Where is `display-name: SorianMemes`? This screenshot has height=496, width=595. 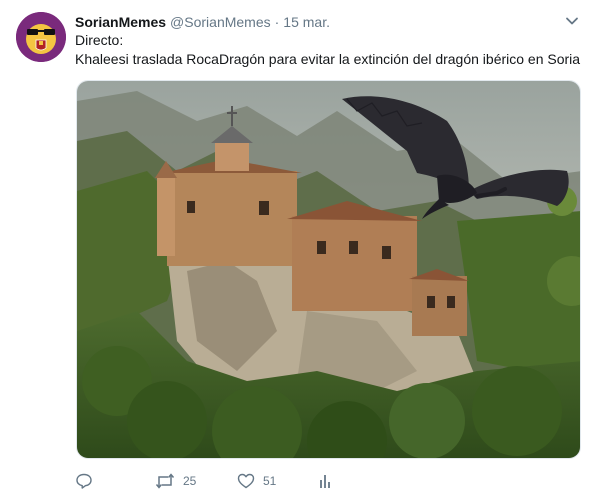
display-name: SorianMemes is located at coordinates (120, 22).